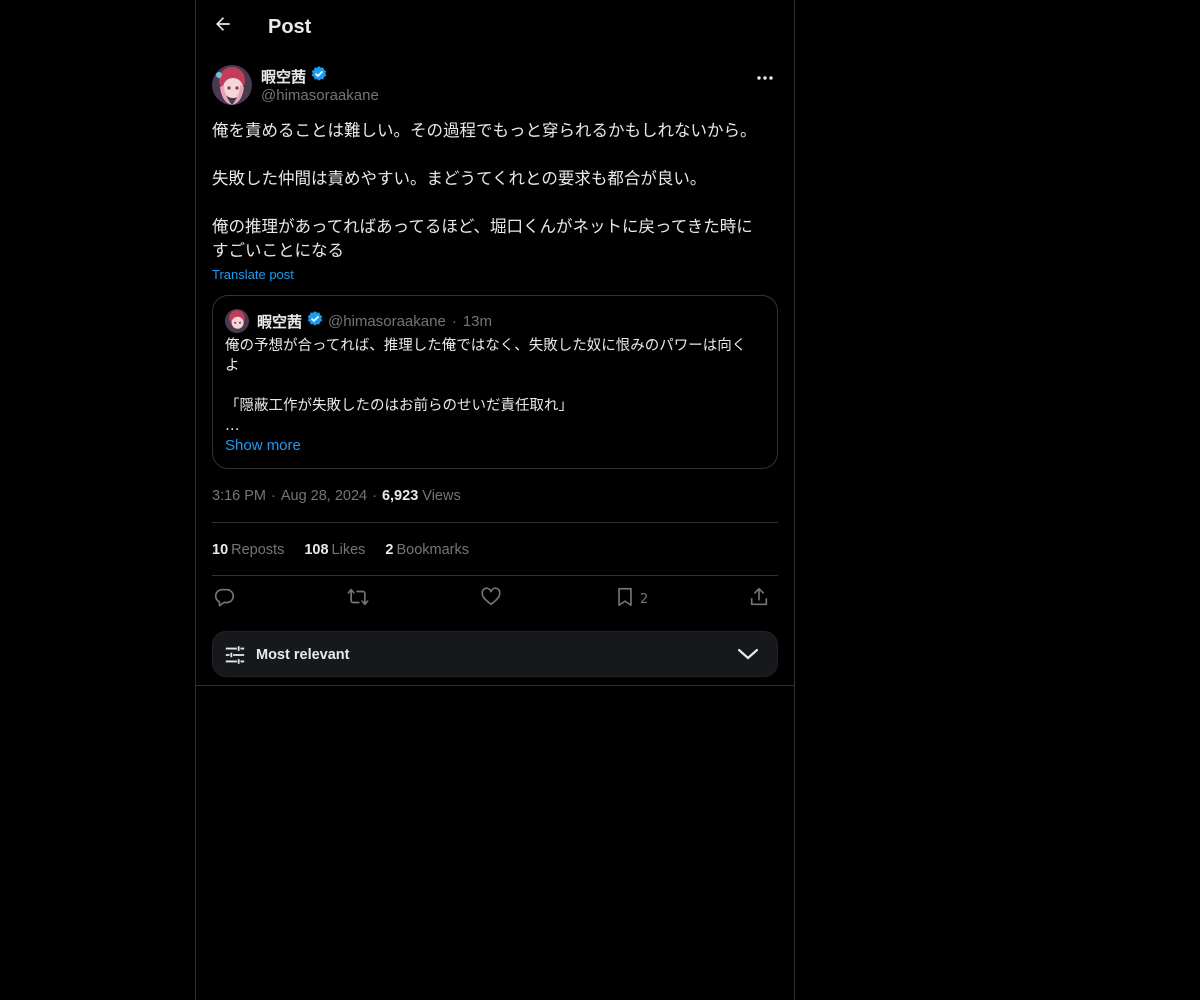  What do you see at coordinates (316, 550) in the screenshot?
I see `likes-count: 108` at bounding box center [316, 550].